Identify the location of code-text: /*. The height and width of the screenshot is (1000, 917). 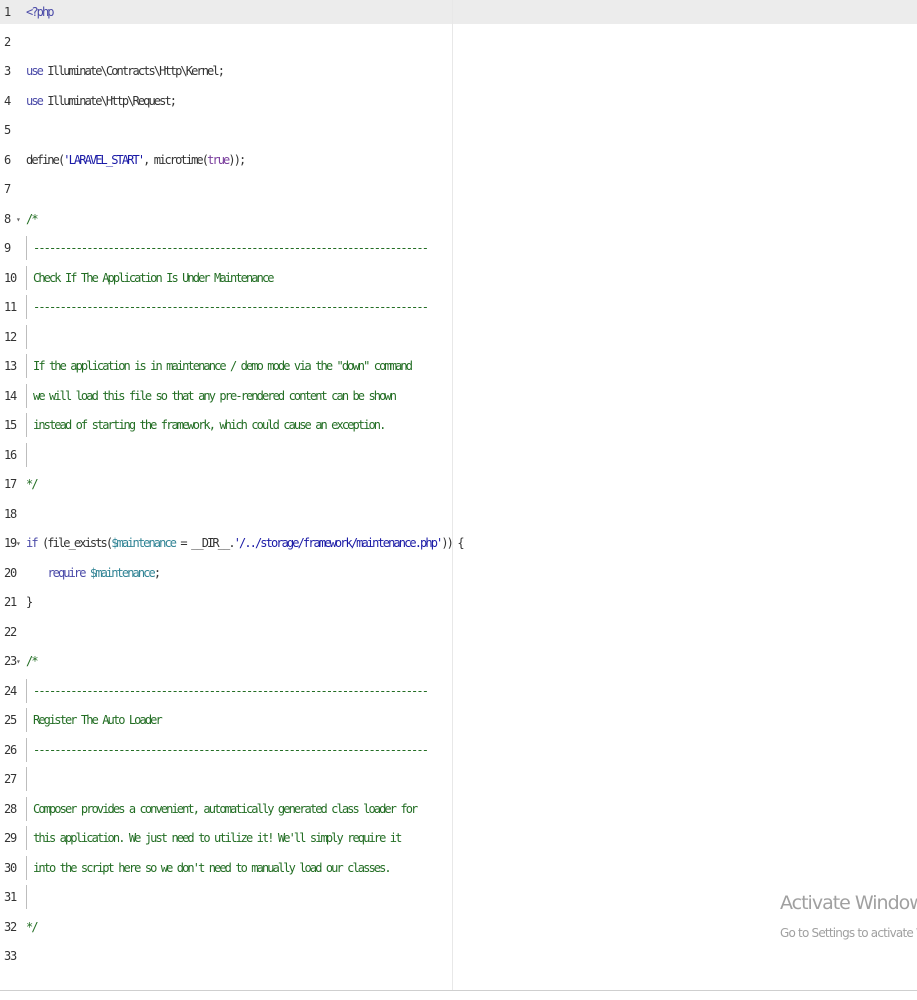
(32, 661).